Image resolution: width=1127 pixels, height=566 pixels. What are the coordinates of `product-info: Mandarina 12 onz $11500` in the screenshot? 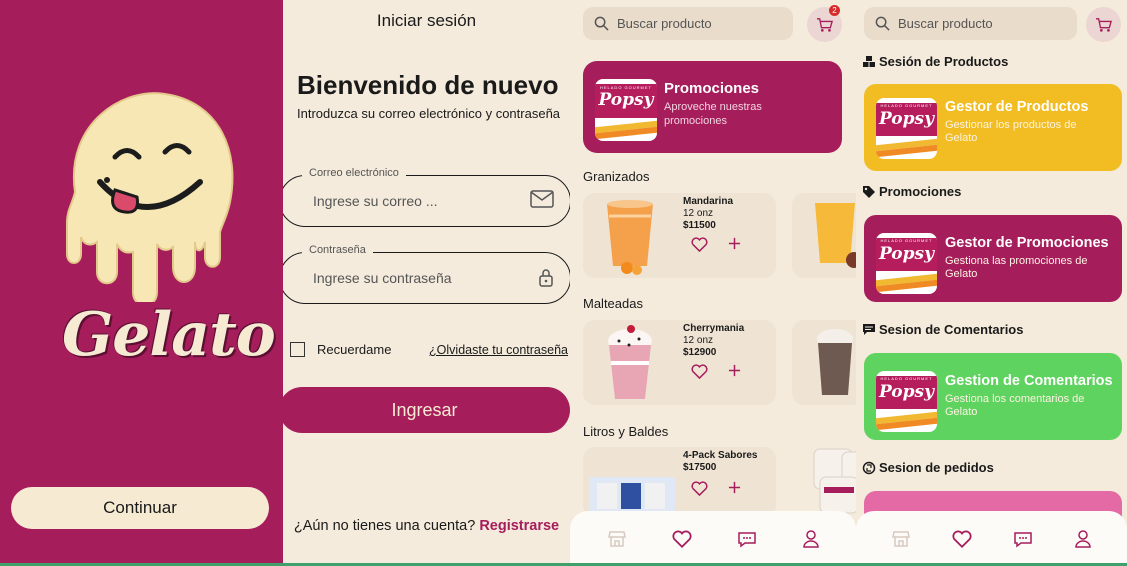 It's located at (708, 213).